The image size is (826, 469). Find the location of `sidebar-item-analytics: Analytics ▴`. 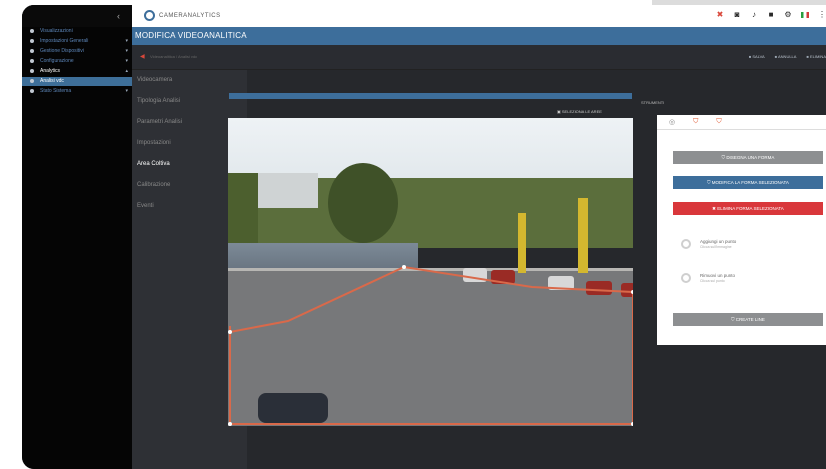

sidebar-item-analytics: Analytics ▴ is located at coordinates (77, 71).